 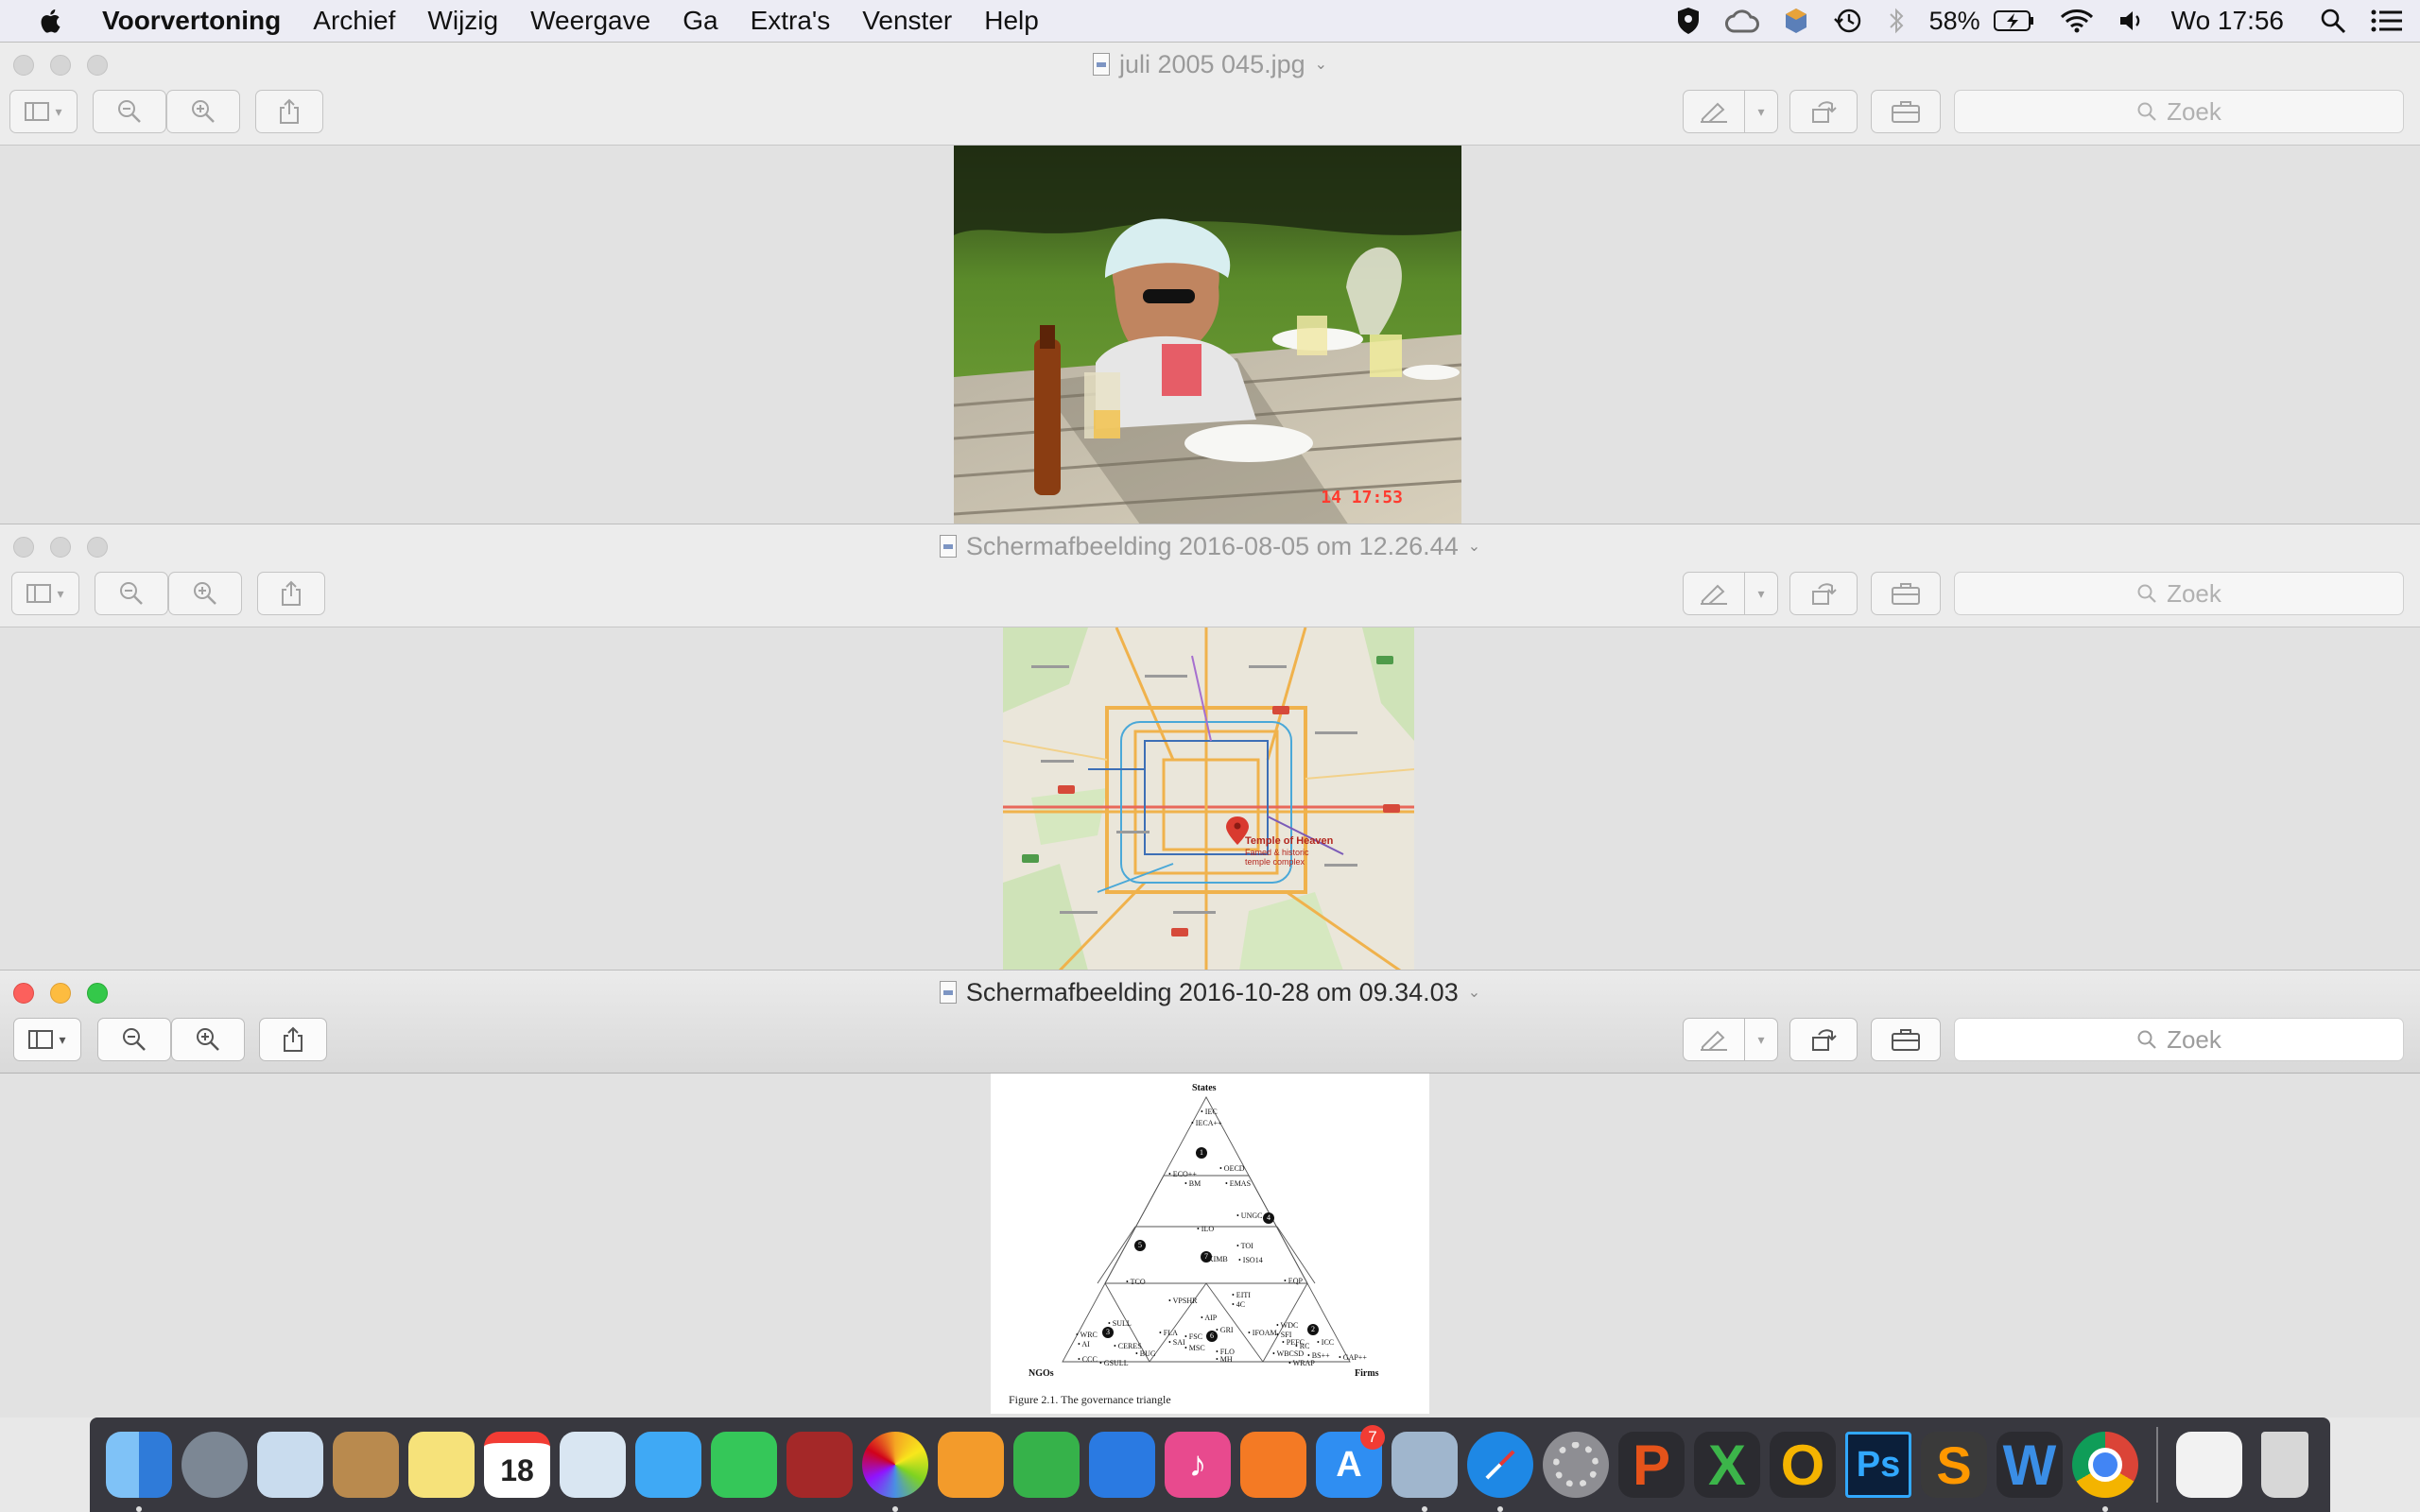 I want to click on dock-item-notities, so click(x=441, y=1465).